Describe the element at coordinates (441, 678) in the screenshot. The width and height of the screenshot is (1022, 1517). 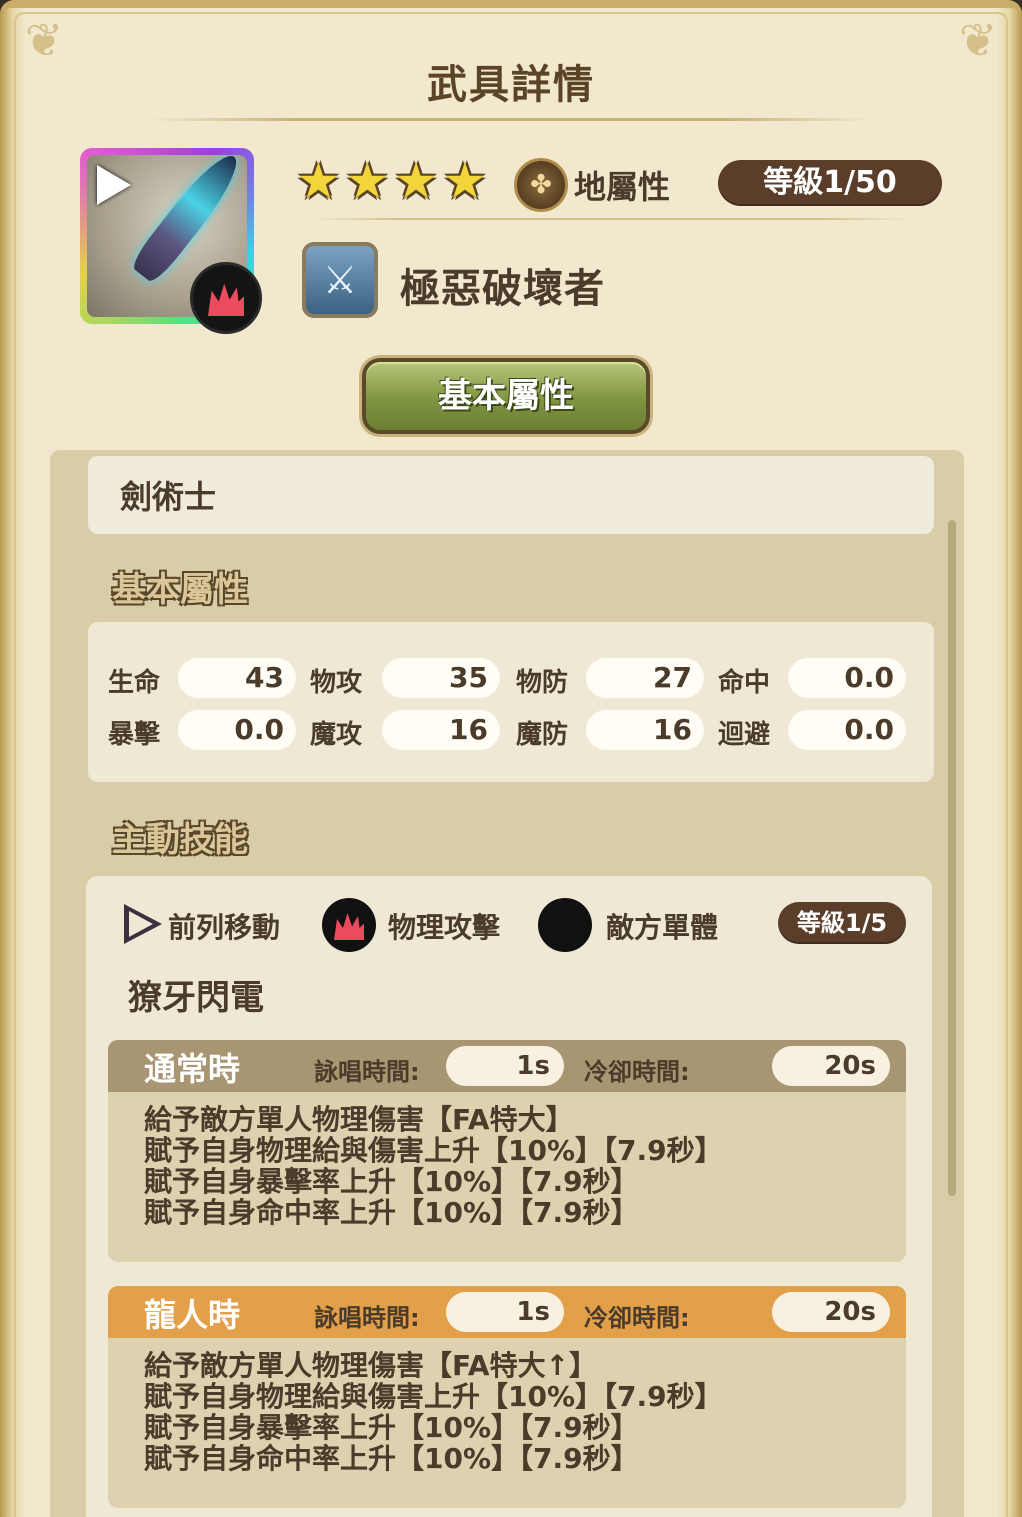
I see `stat-value-patk: 35` at that location.